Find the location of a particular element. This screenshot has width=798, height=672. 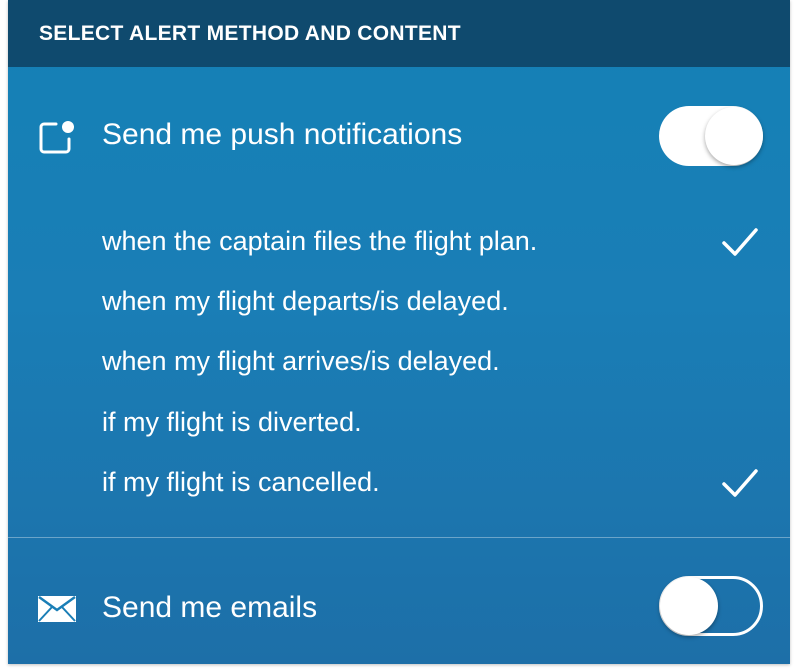

email-toggle is located at coordinates (711, 606).